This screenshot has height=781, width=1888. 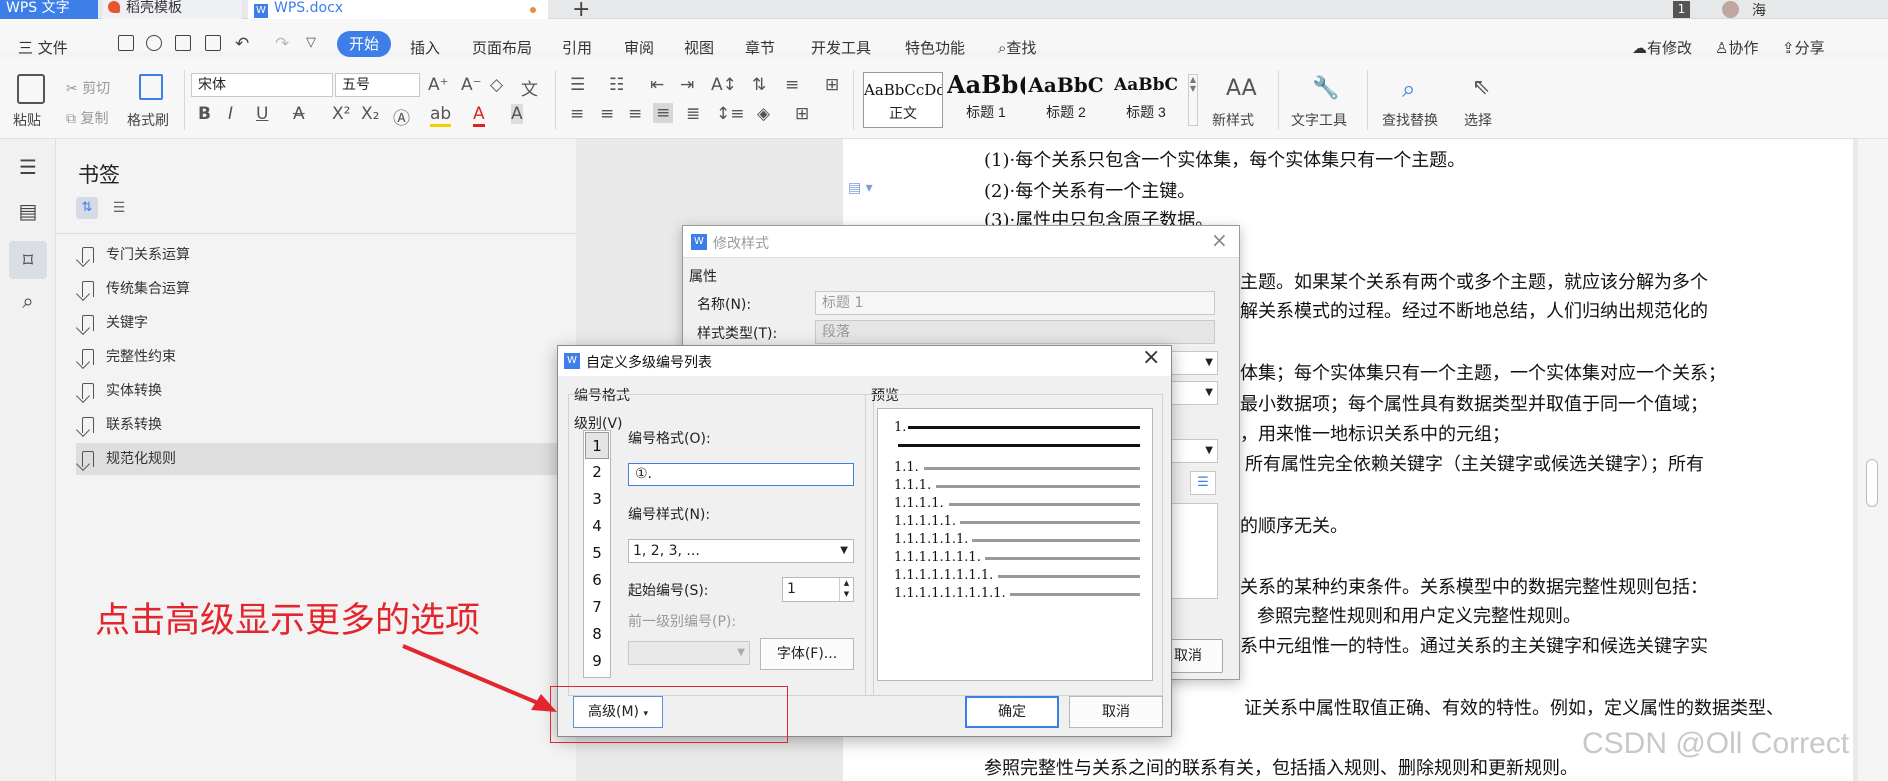 I want to click on align-left-icon: ≡, so click(x=577, y=114).